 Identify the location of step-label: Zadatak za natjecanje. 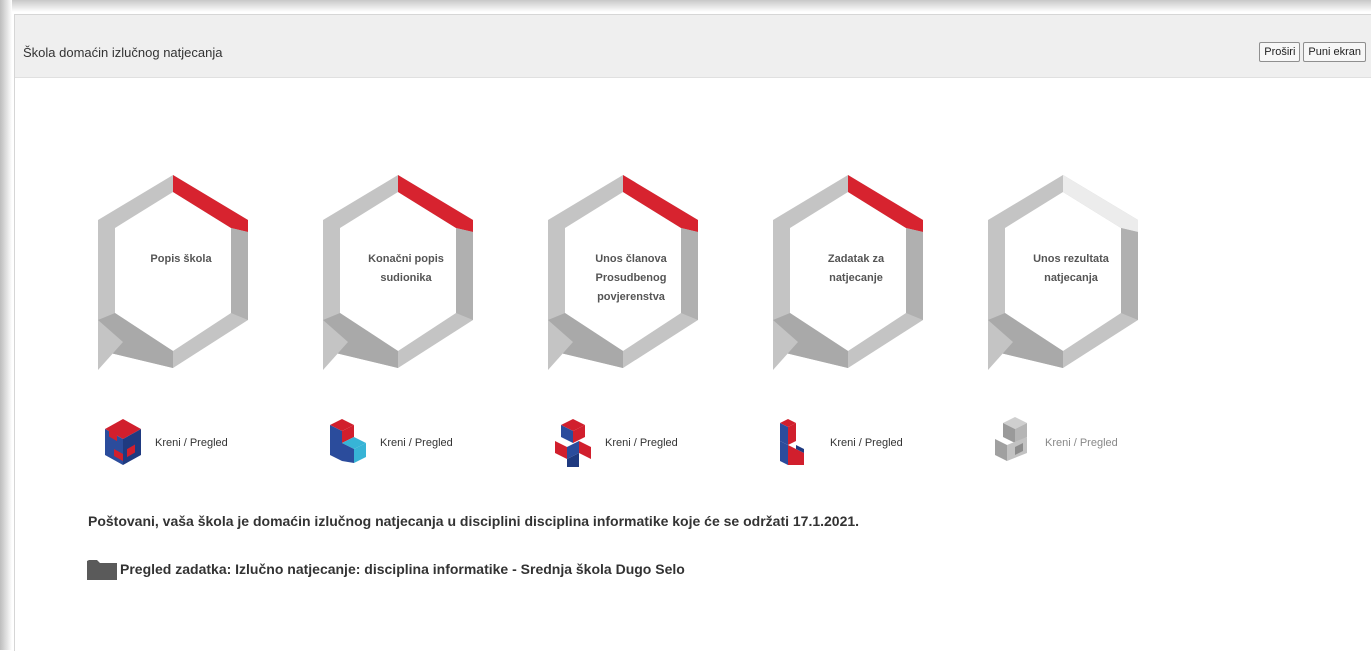
(856, 268).